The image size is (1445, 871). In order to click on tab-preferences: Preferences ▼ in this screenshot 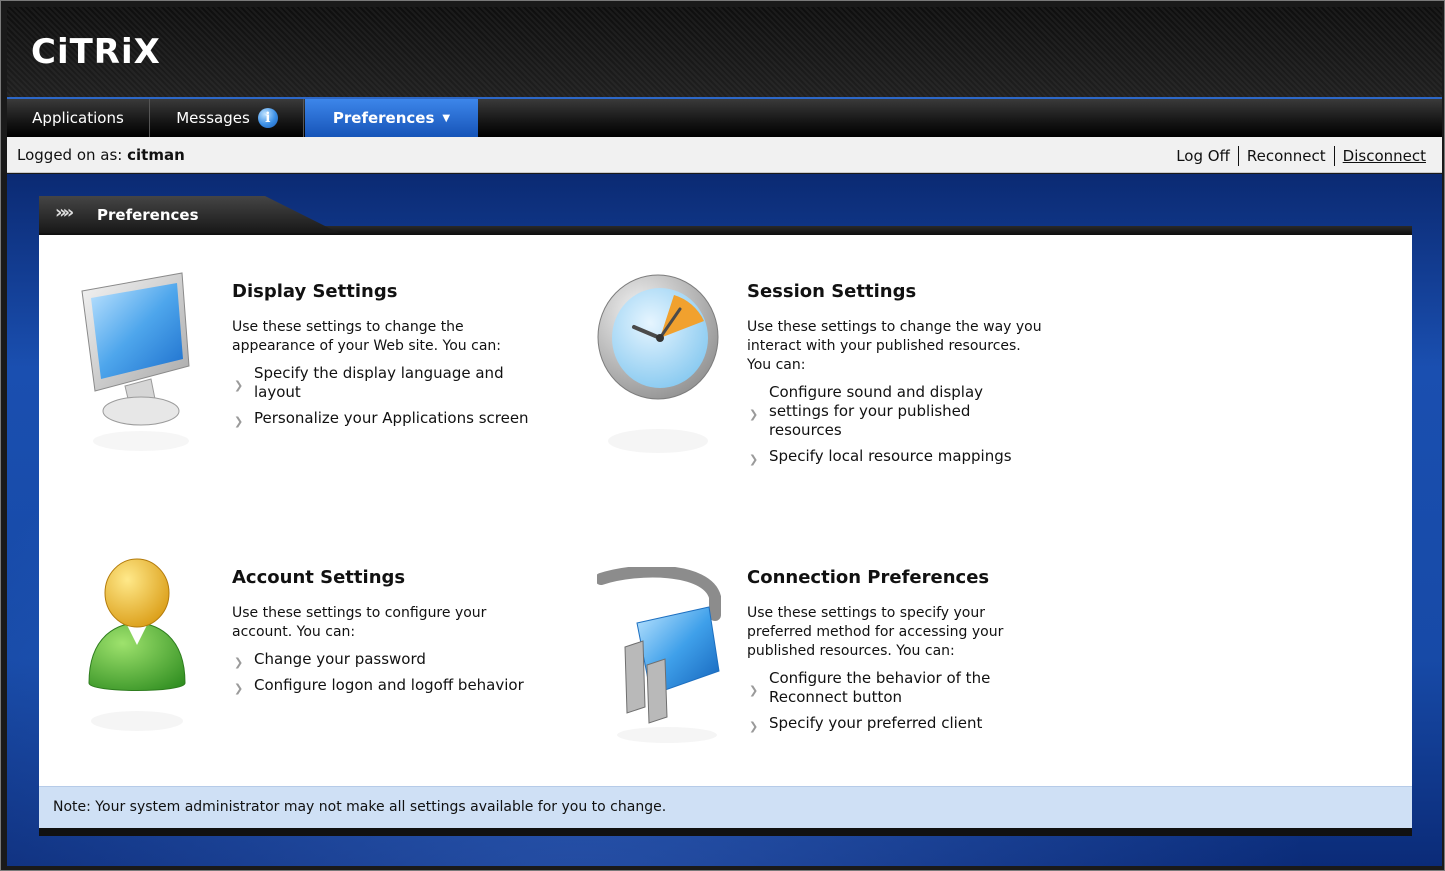, I will do `click(391, 118)`.